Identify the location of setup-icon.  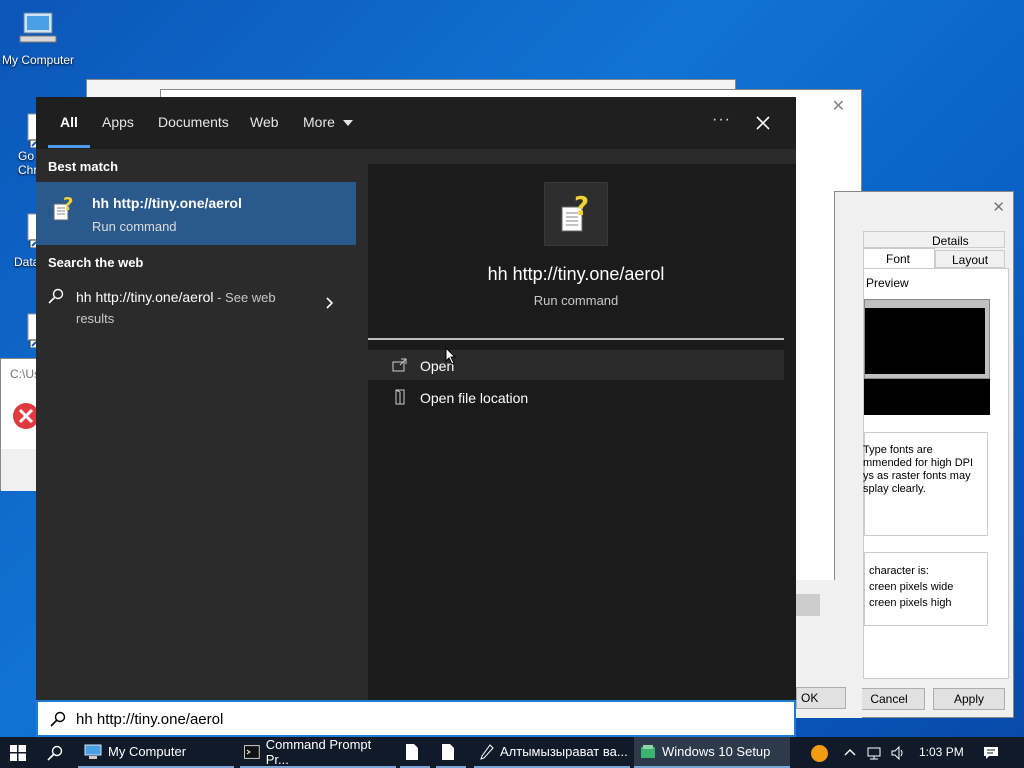
(648, 751).